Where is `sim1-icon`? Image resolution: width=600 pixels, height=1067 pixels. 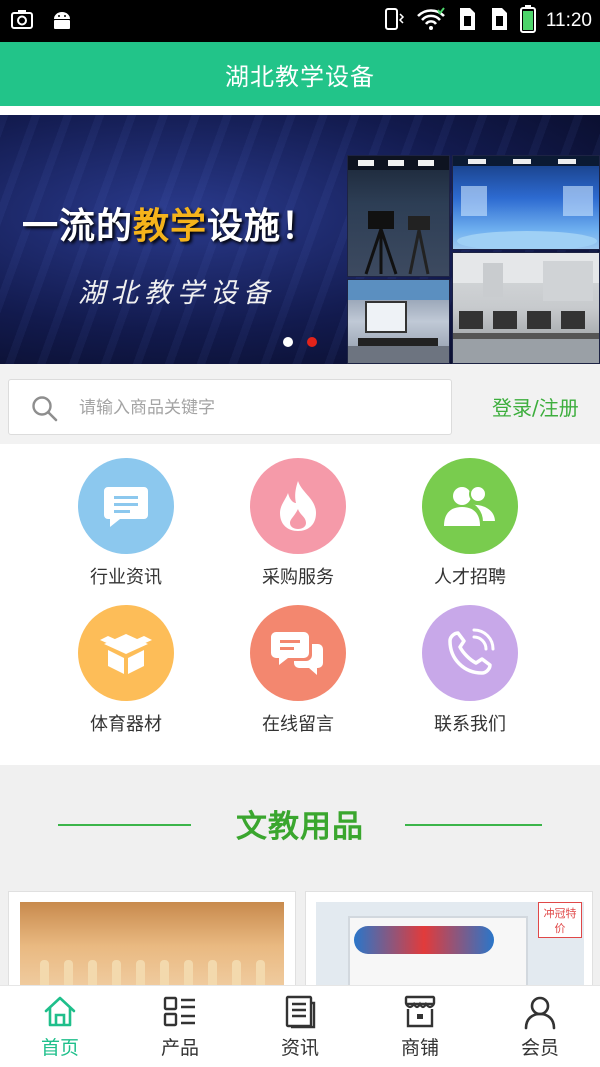 sim1-icon is located at coordinates (467, 21).